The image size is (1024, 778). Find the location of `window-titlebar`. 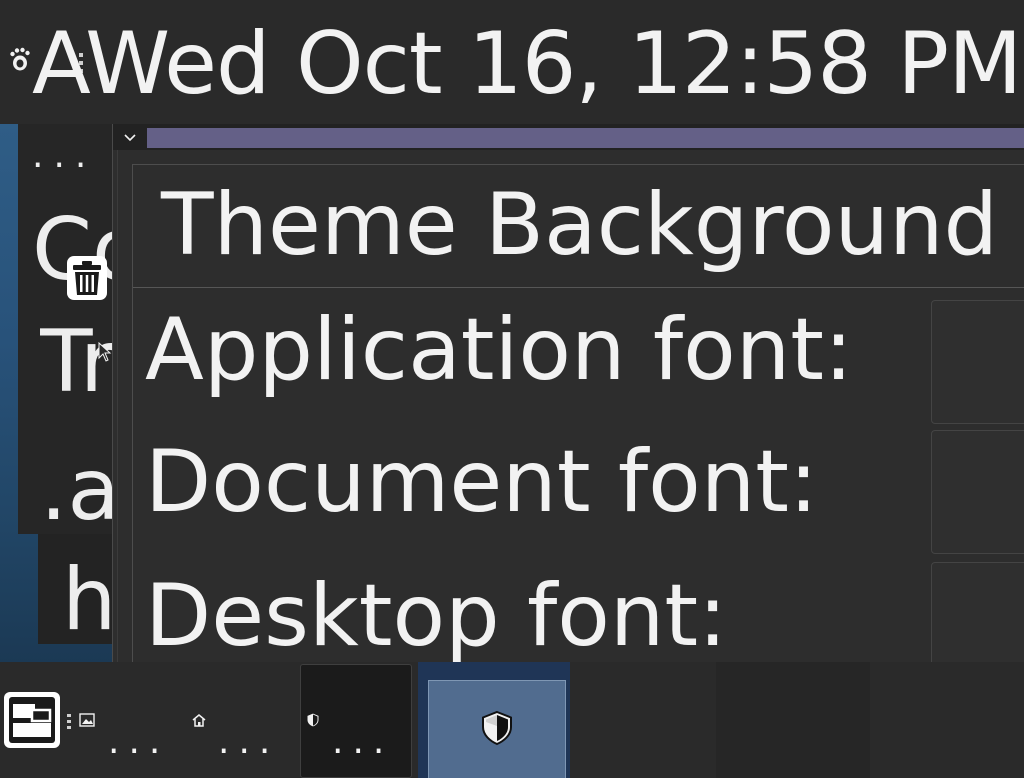

window-titlebar is located at coordinates (568, 137).